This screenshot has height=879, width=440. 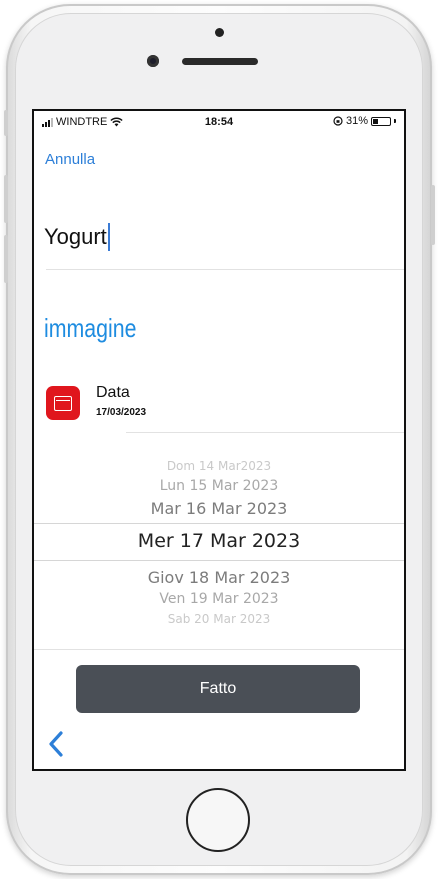 I want to click on date-label: Data, so click(x=113, y=392).